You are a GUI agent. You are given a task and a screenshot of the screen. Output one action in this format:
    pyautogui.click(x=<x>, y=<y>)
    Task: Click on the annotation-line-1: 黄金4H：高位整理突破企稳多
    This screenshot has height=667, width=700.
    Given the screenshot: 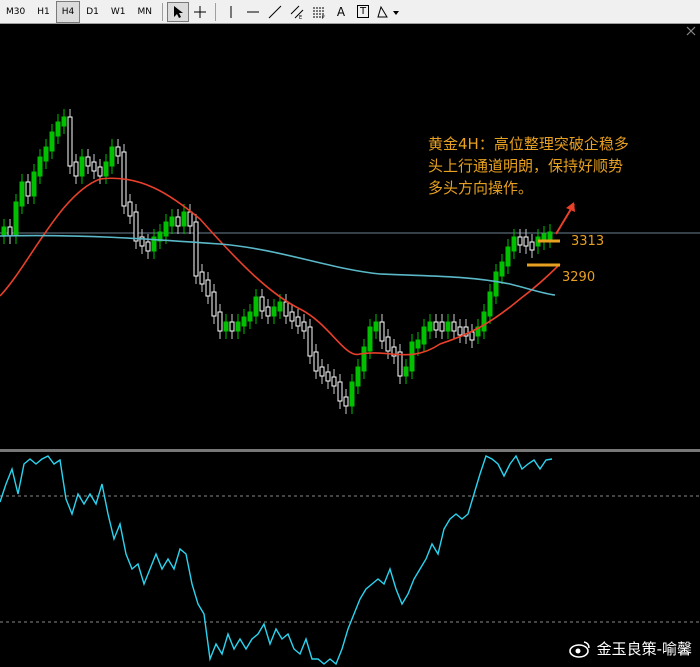 What is the action you would take?
    pyautogui.click(x=528, y=144)
    